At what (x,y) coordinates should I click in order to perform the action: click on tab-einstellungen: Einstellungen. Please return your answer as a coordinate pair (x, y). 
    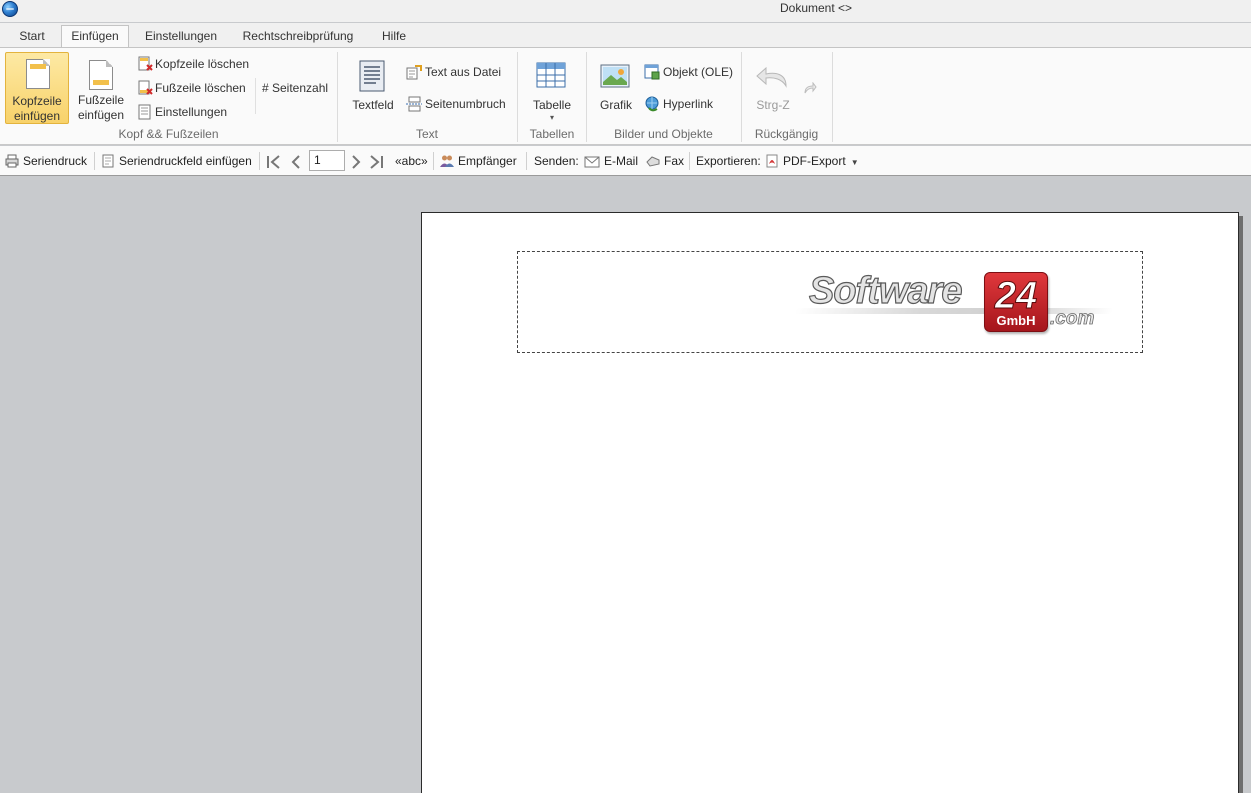
    Looking at the image, I should click on (181, 37).